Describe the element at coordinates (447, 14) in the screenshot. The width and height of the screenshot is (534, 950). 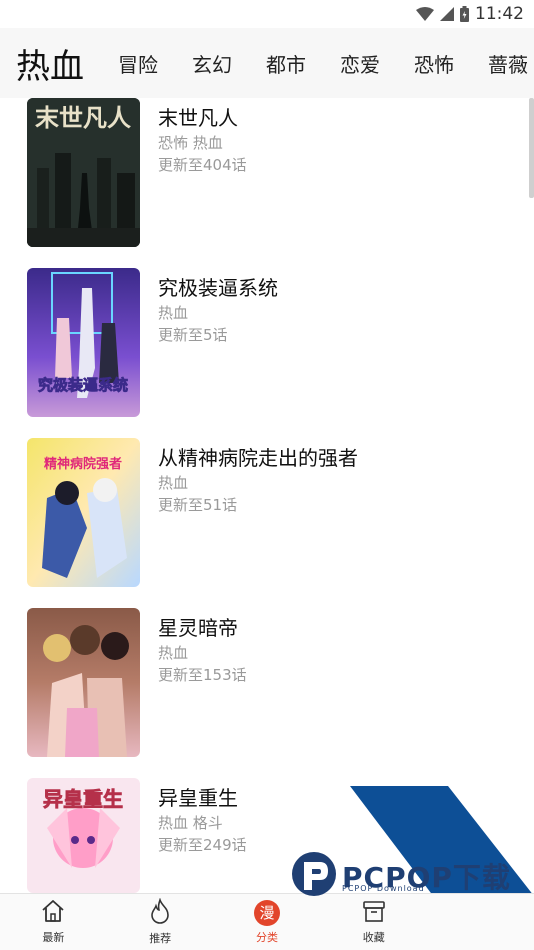
I see `signal-icon` at that location.